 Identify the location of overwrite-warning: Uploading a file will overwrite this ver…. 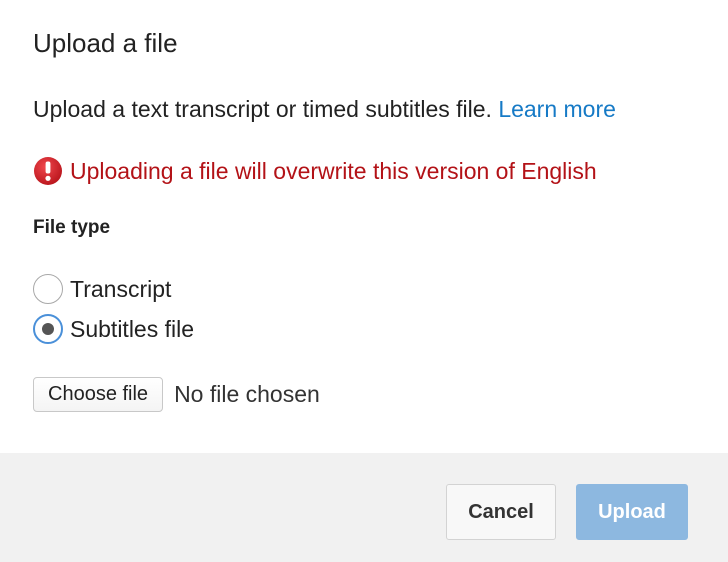
(315, 171).